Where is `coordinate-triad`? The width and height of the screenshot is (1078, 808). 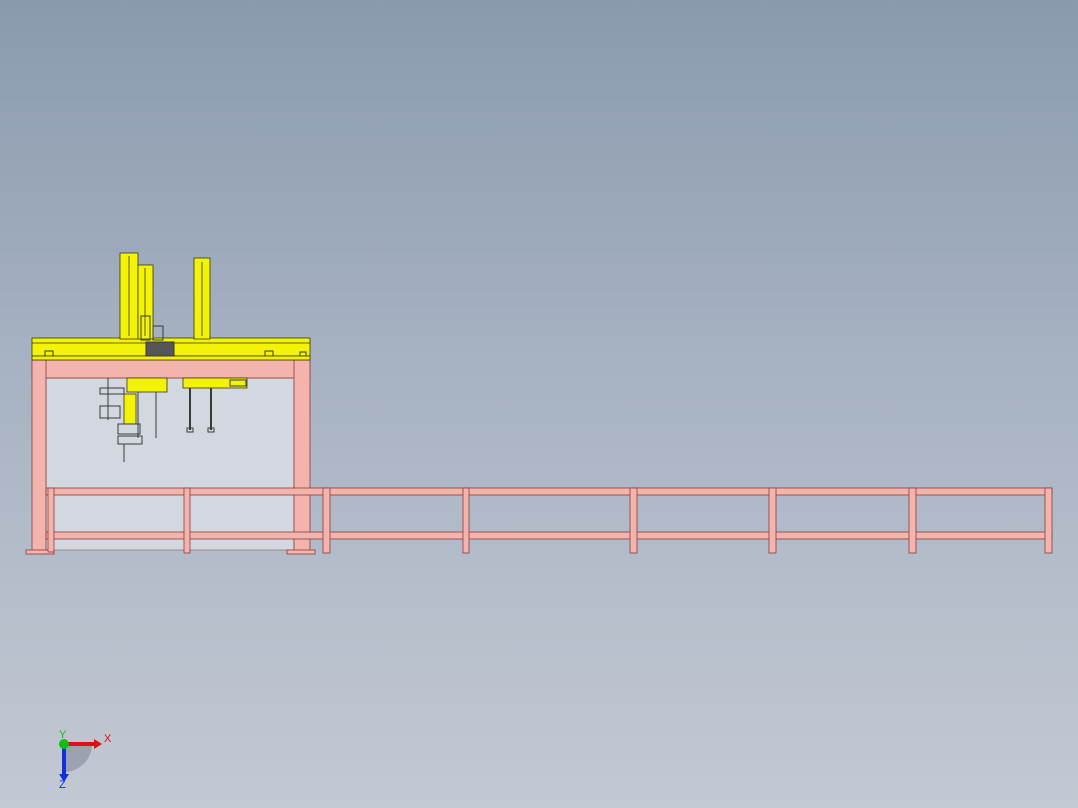
coordinate-triad is located at coordinates (80, 760).